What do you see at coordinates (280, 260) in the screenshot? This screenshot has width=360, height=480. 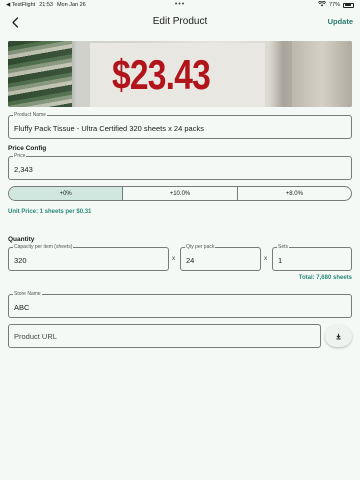 I see `sets-value: 1` at bounding box center [280, 260].